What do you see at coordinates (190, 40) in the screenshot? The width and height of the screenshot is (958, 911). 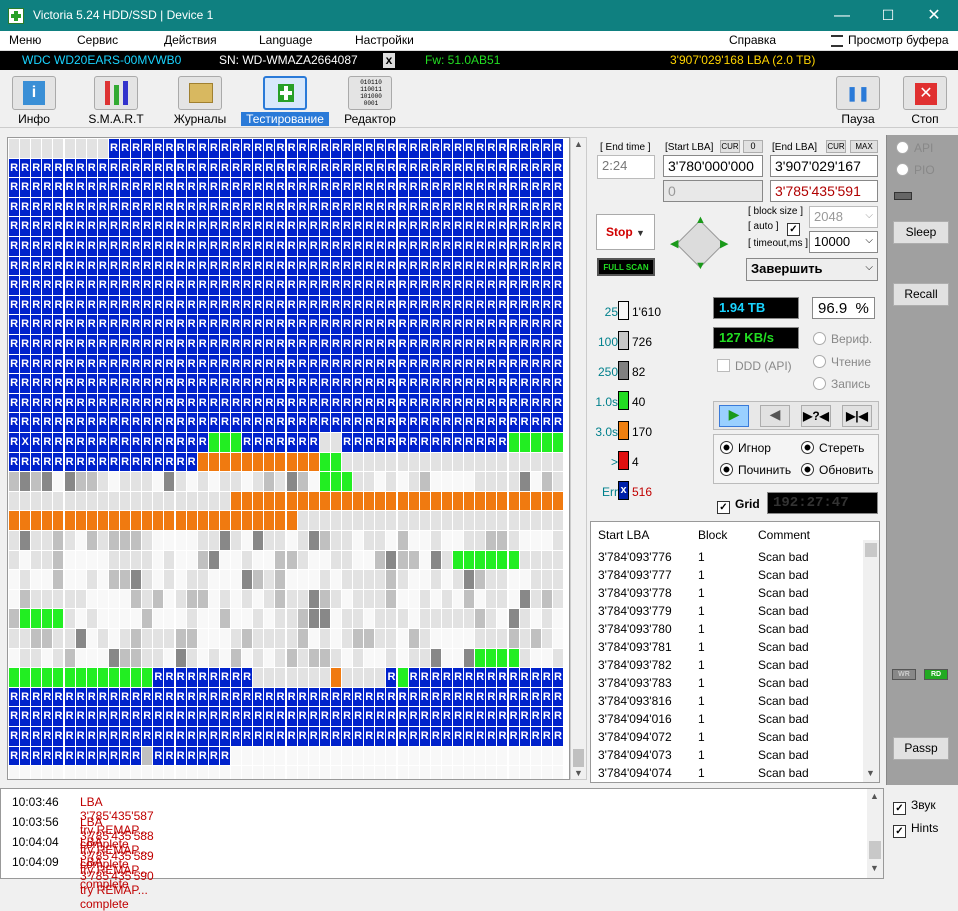 I see `menu-item-actions: Действия` at bounding box center [190, 40].